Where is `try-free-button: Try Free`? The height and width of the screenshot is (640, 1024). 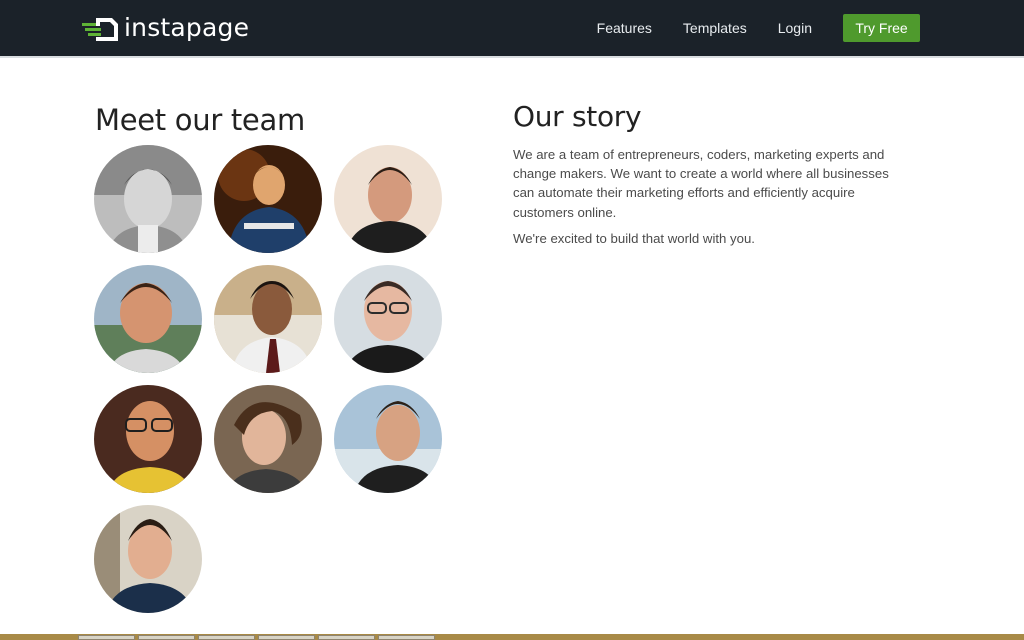 try-free-button: Try Free is located at coordinates (881, 28).